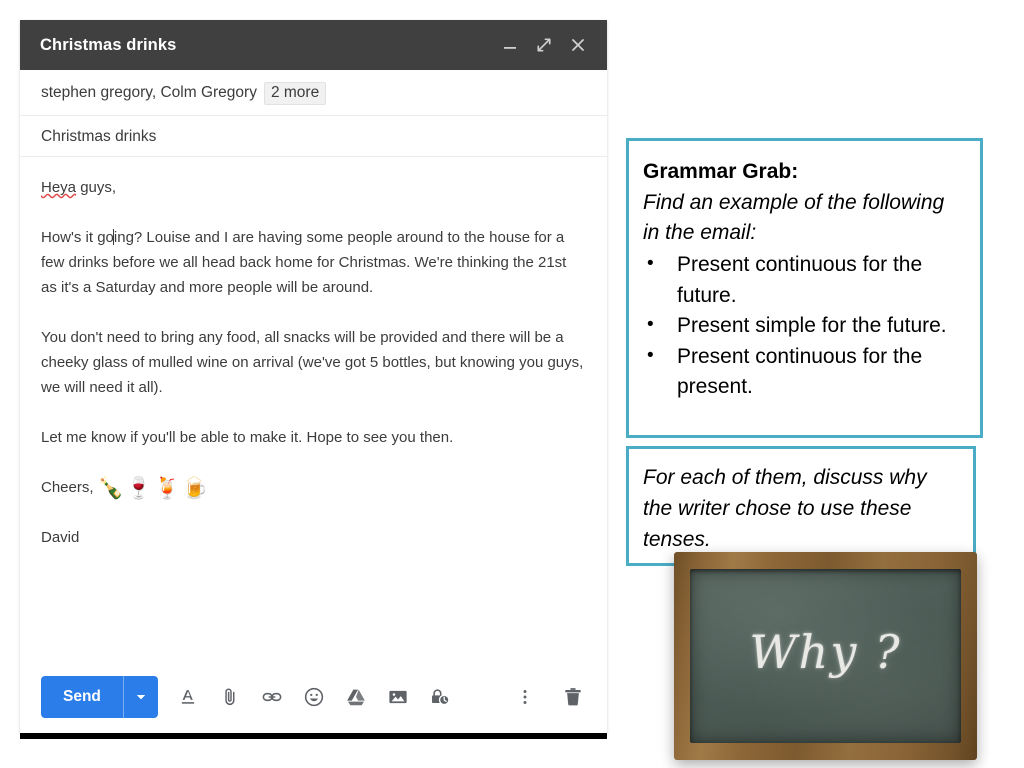  Describe the element at coordinates (578, 45) in the screenshot. I see `close-icon` at that location.